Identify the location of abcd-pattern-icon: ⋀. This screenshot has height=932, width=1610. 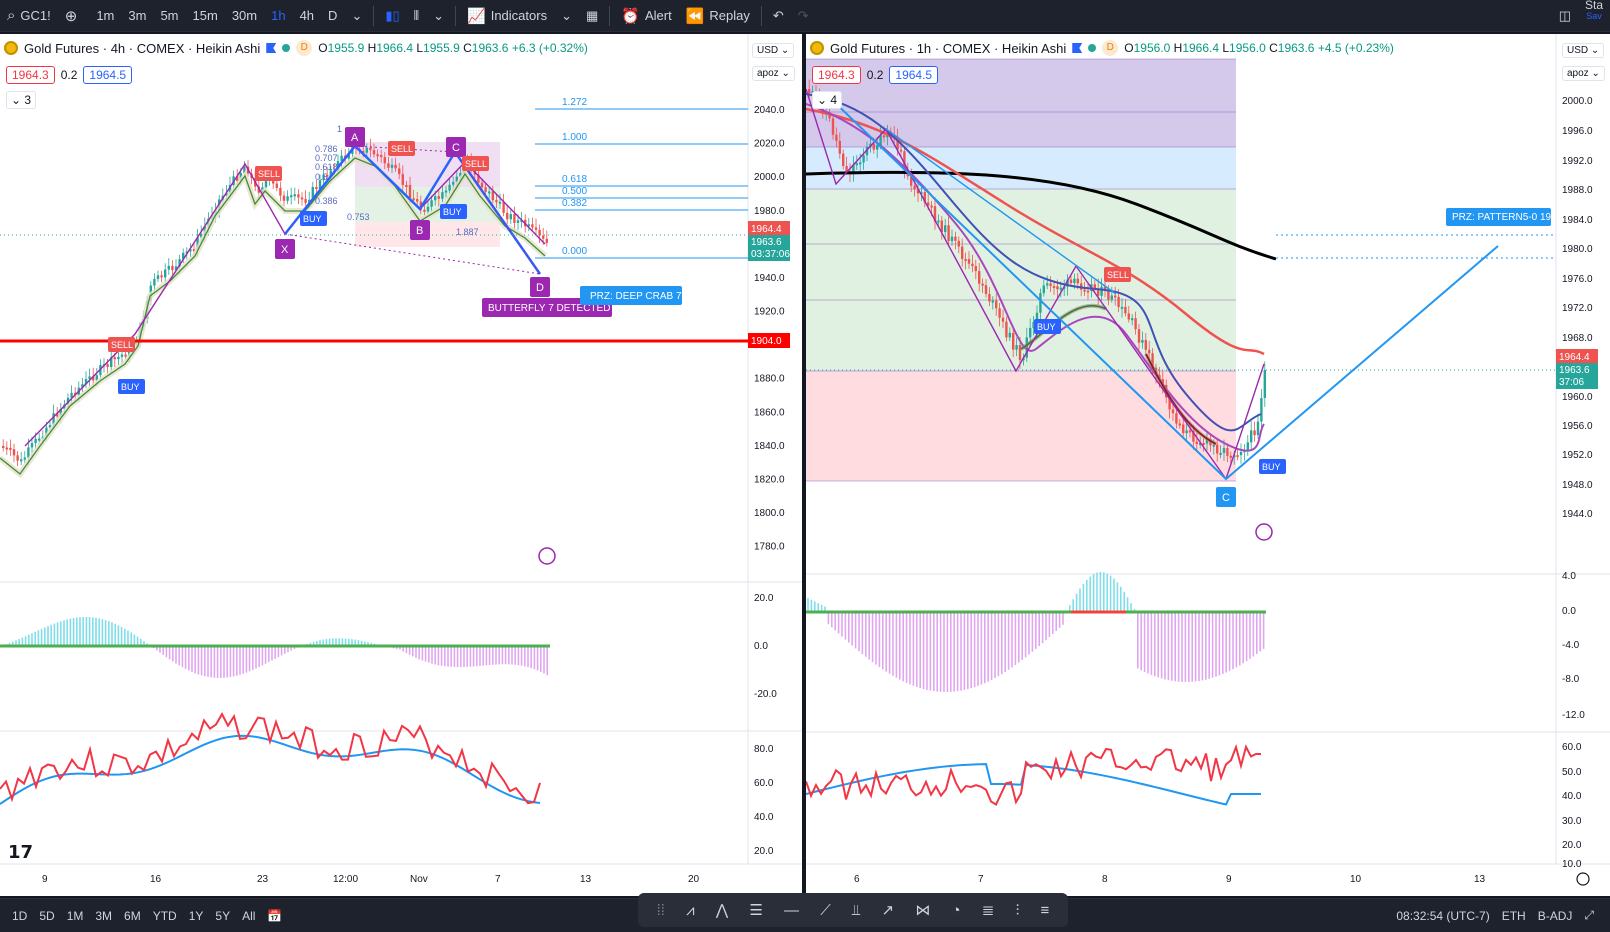
(722, 910).